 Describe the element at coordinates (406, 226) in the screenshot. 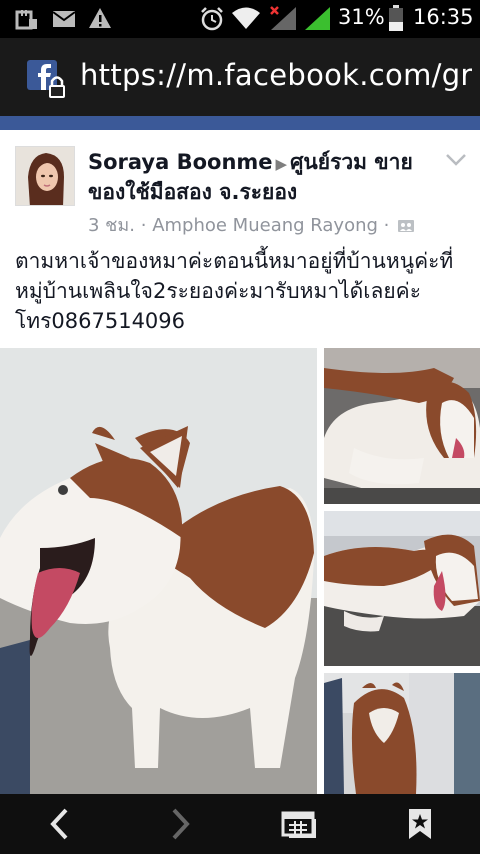

I see `group-audience-icon` at that location.